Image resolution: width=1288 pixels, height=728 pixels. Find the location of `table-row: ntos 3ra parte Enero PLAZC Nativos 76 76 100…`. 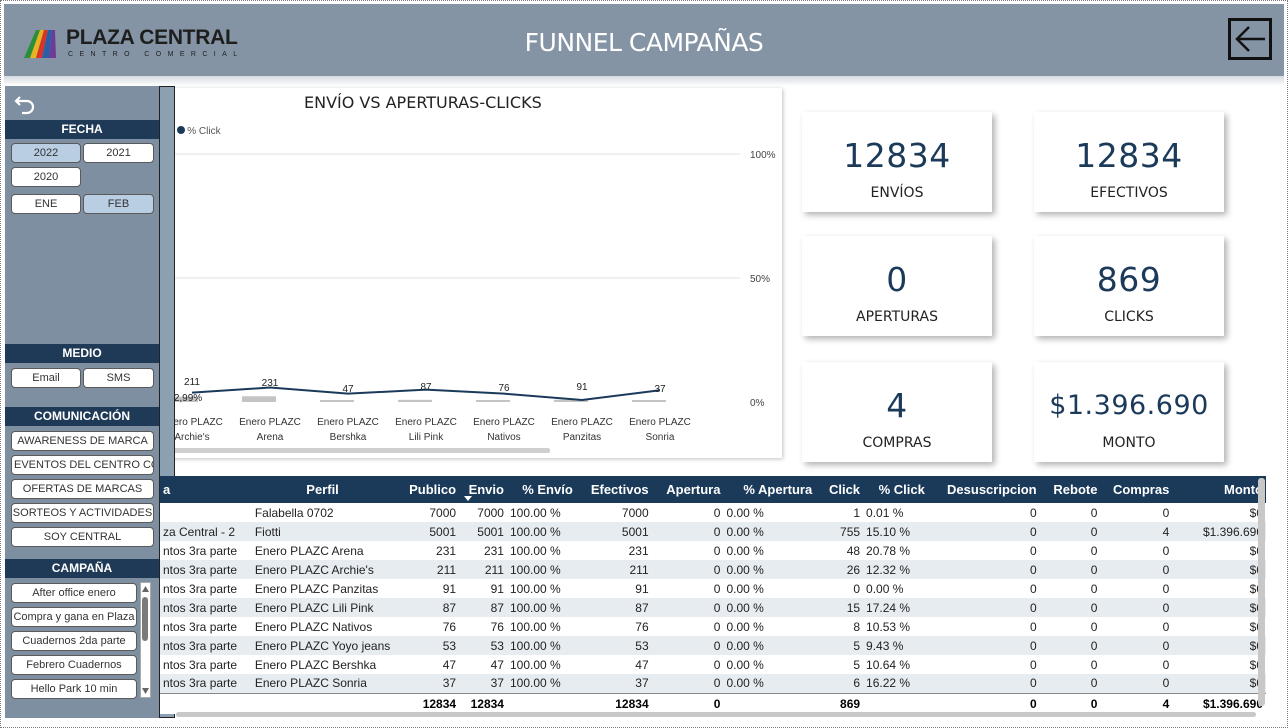

table-row: ntos 3ra parte Enero PLAZC Nativos 76 76 100… is located at coordinates (713, 626).